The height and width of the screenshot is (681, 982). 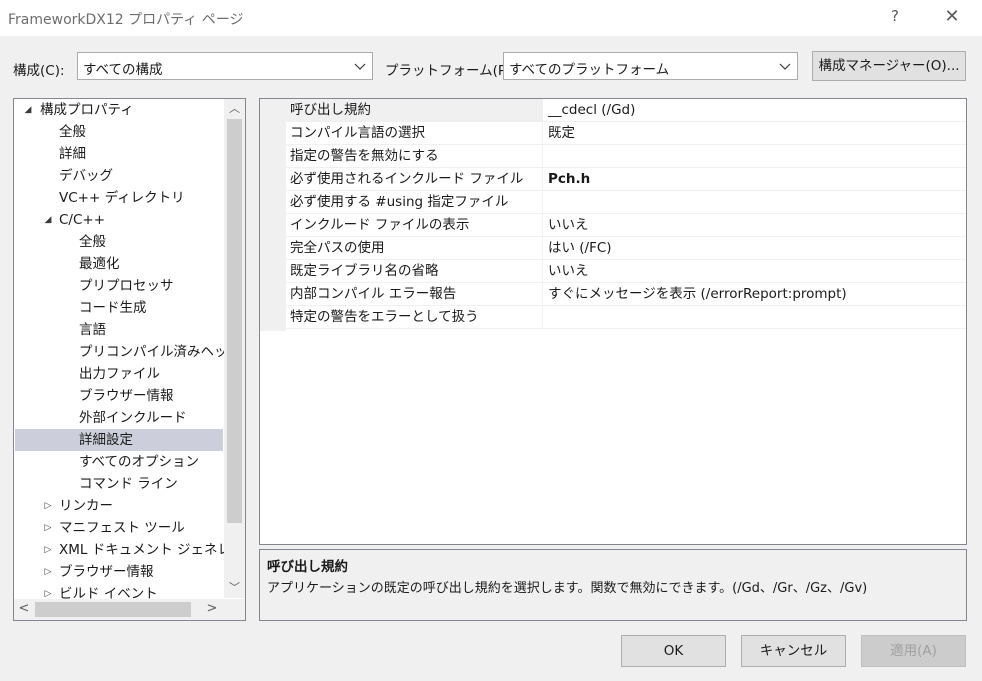 What do you see at coordinates (212, 609) in the screenshot?
I see `scroll-right-icon: >` at bounding box center [212, 609].